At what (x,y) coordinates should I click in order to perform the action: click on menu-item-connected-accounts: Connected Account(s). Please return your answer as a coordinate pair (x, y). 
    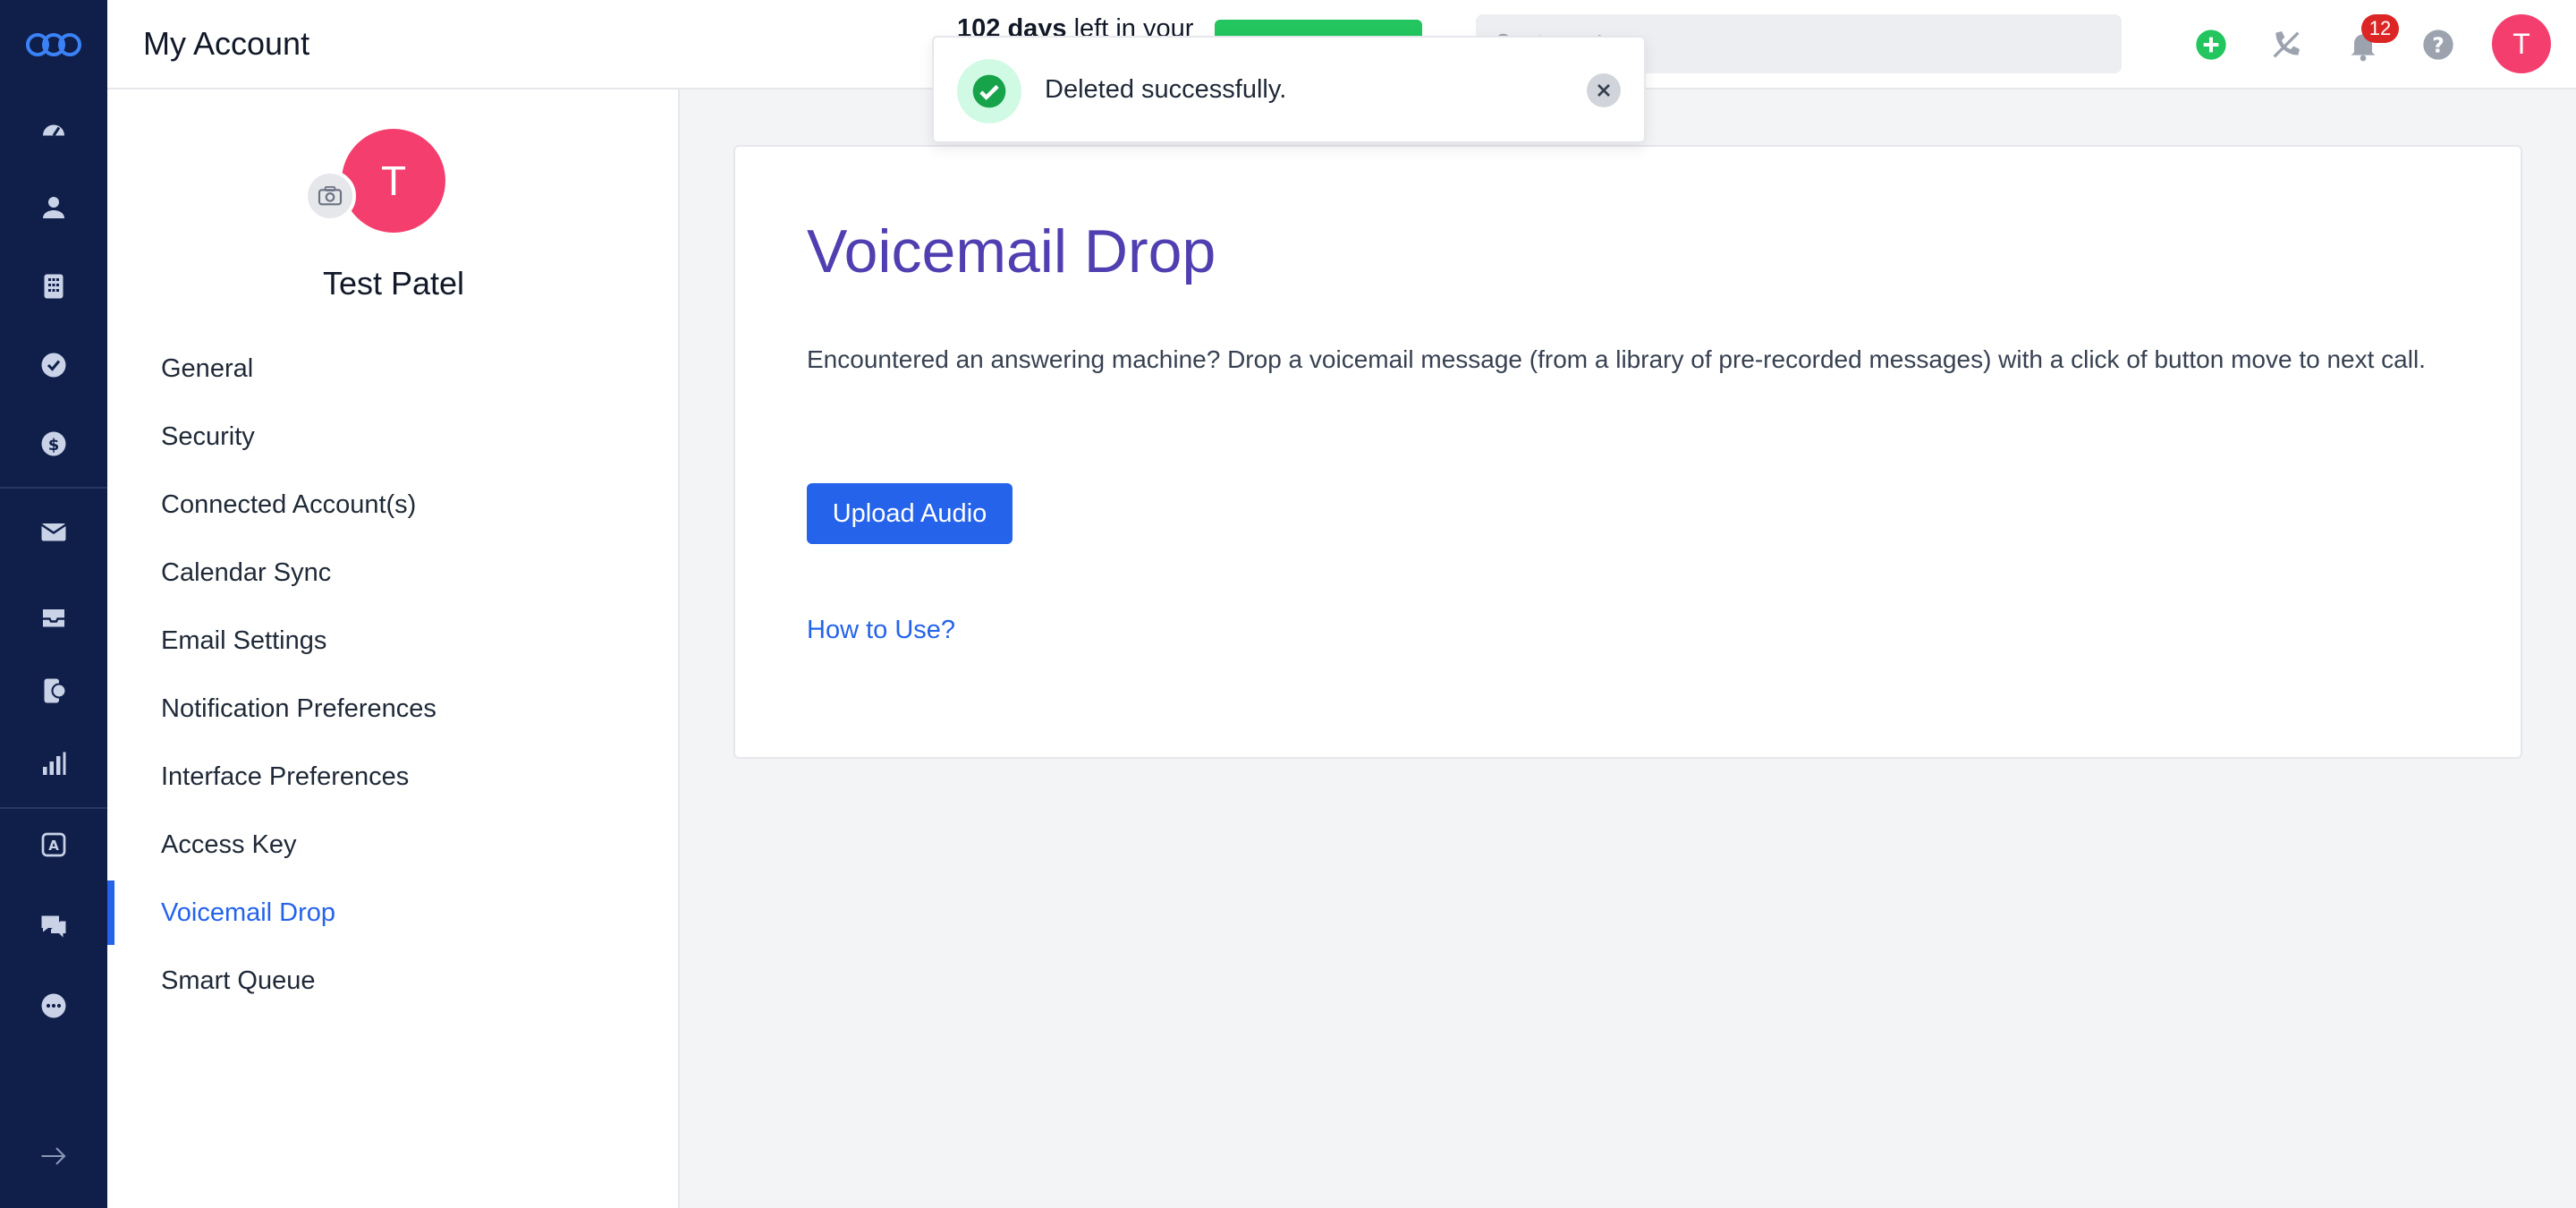
    Looking at the image, I should click on (288, 505).